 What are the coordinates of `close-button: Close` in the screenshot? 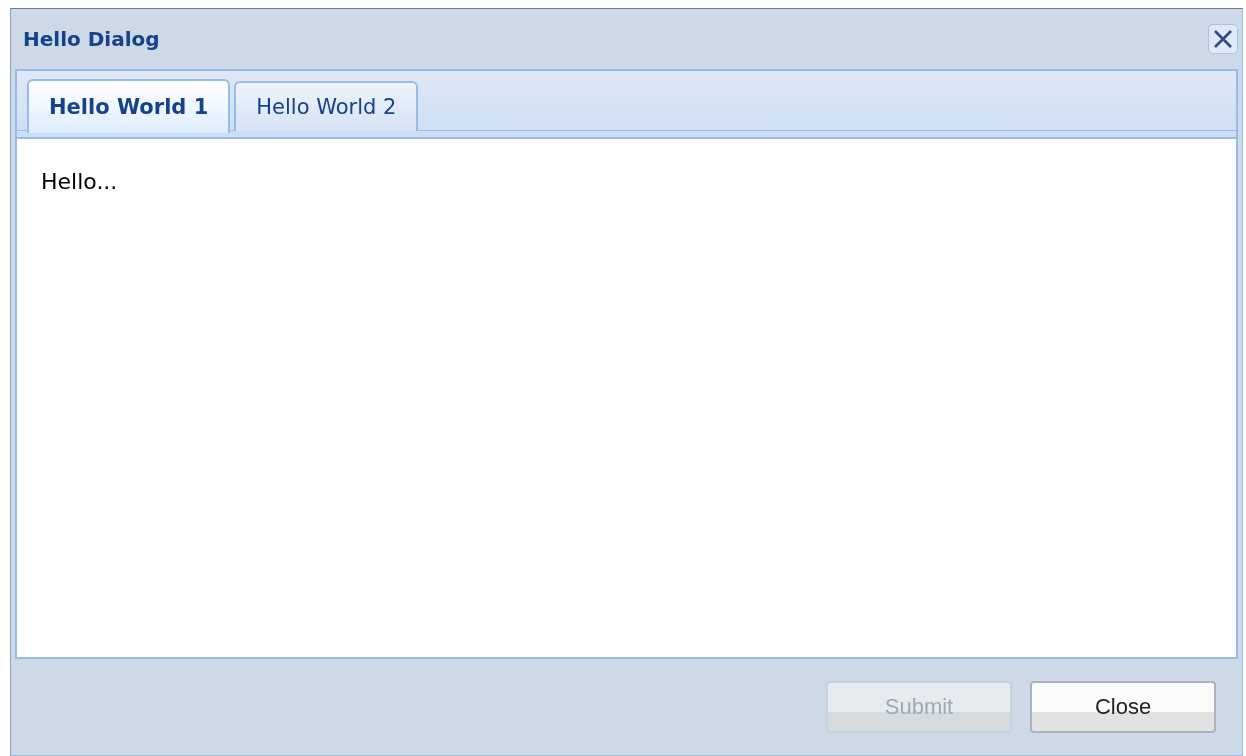 It's located at (1123, 707).